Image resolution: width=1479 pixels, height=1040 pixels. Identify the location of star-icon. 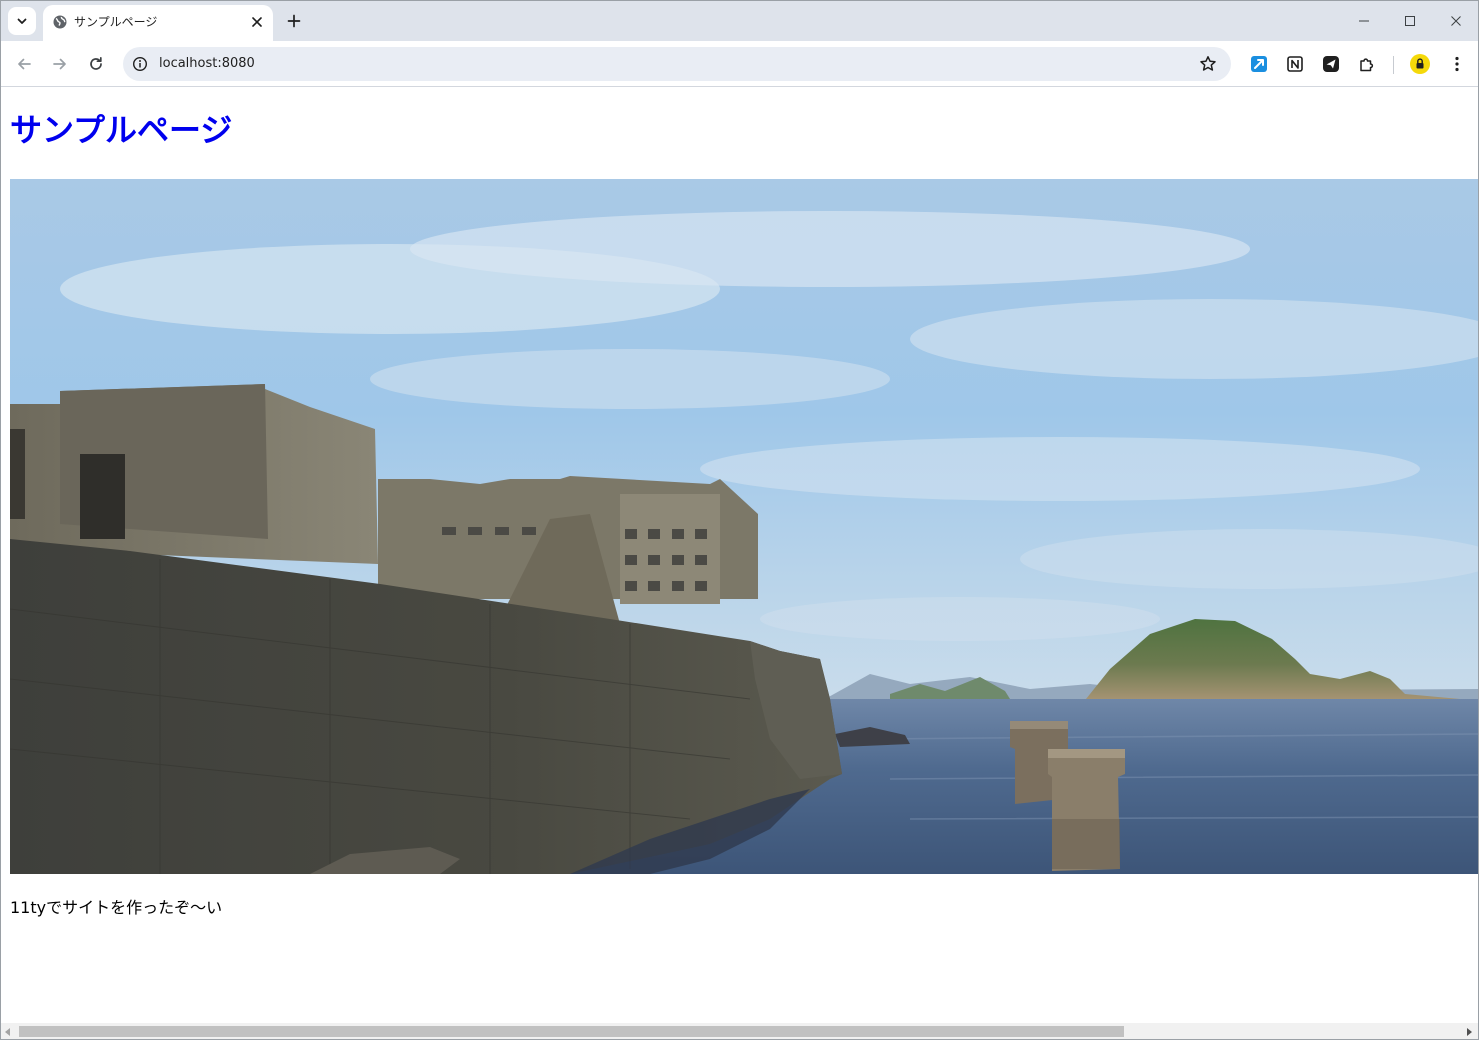
(1208, 63).